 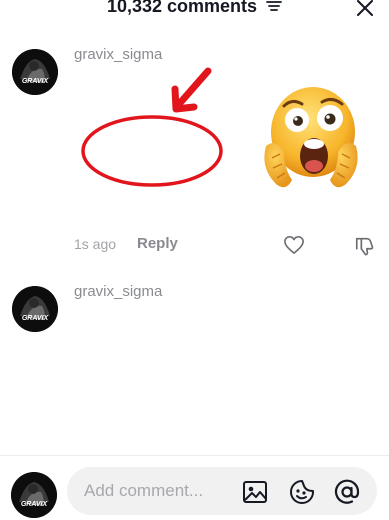 What do you see at coordinates (302, 492) in the screenshot?
I see `emoji-icon` at bounding box center [302, 492].